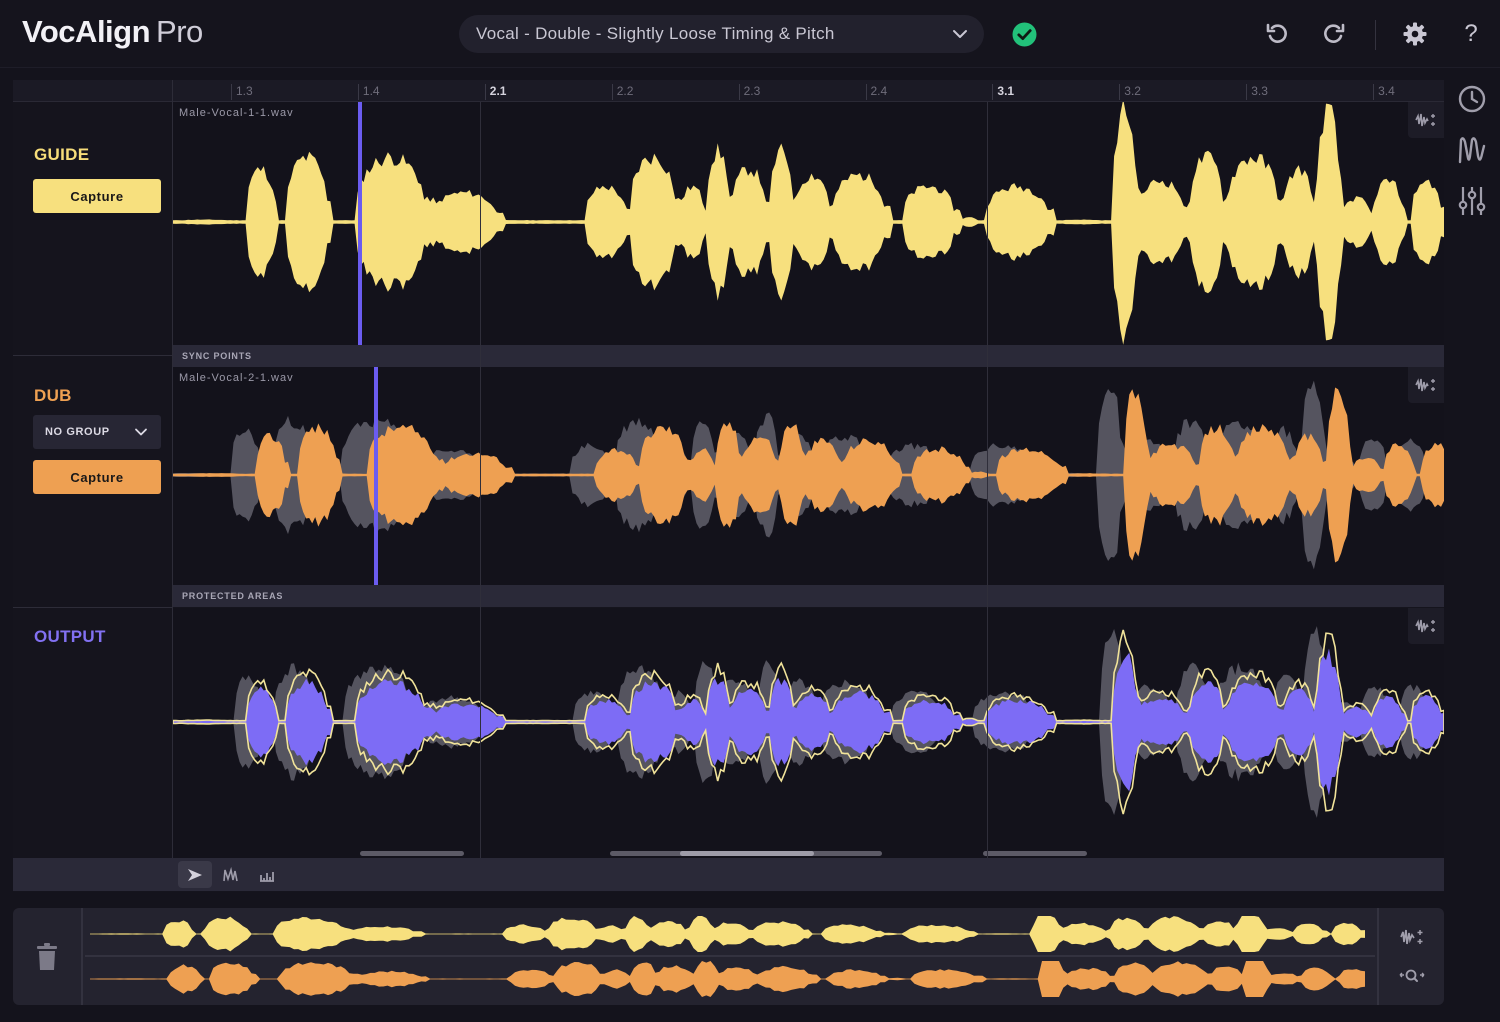 This screenshot has width=1500, height=1022. What do you see at coordinates (1024, 34) in the screenshot?
I see `check-circle-icon` at bounding box center [1024, 34].